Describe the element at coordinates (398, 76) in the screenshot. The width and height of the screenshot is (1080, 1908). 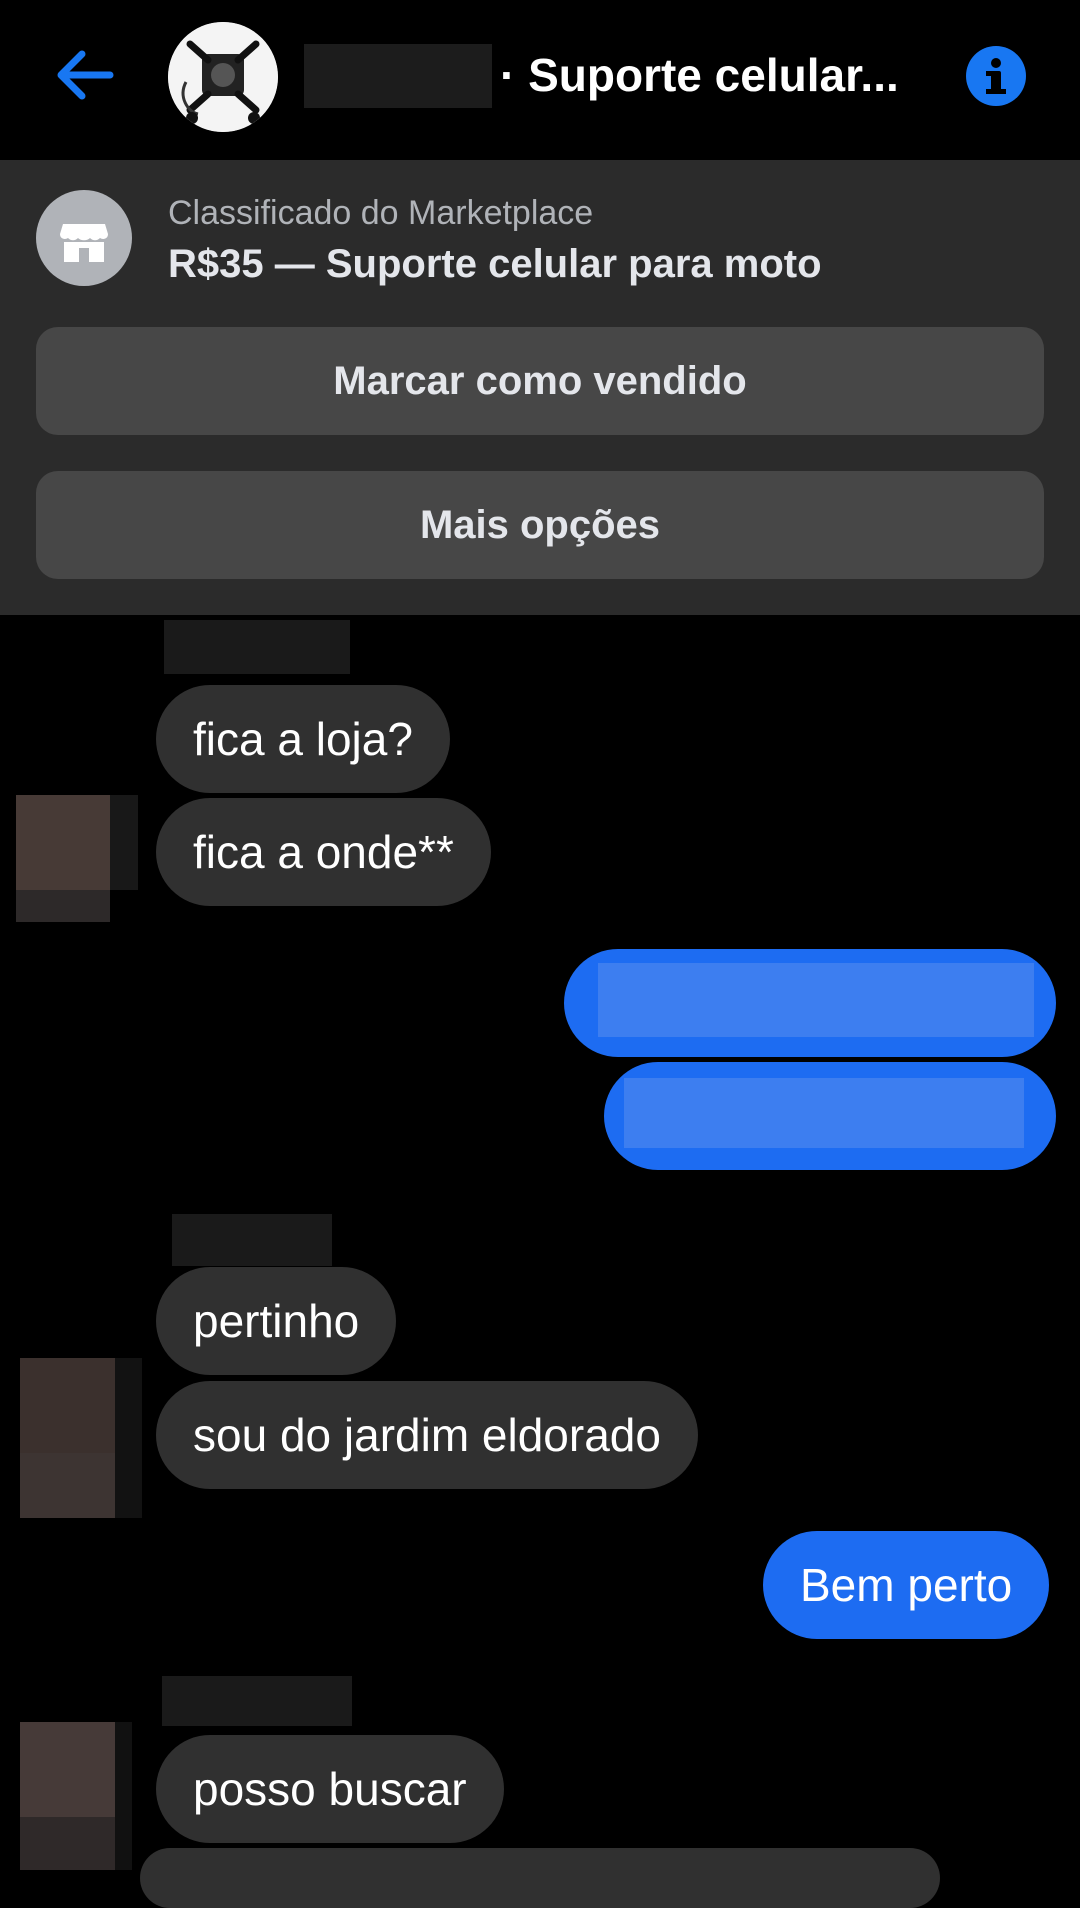
I see `contact-name-redacted` at that location.